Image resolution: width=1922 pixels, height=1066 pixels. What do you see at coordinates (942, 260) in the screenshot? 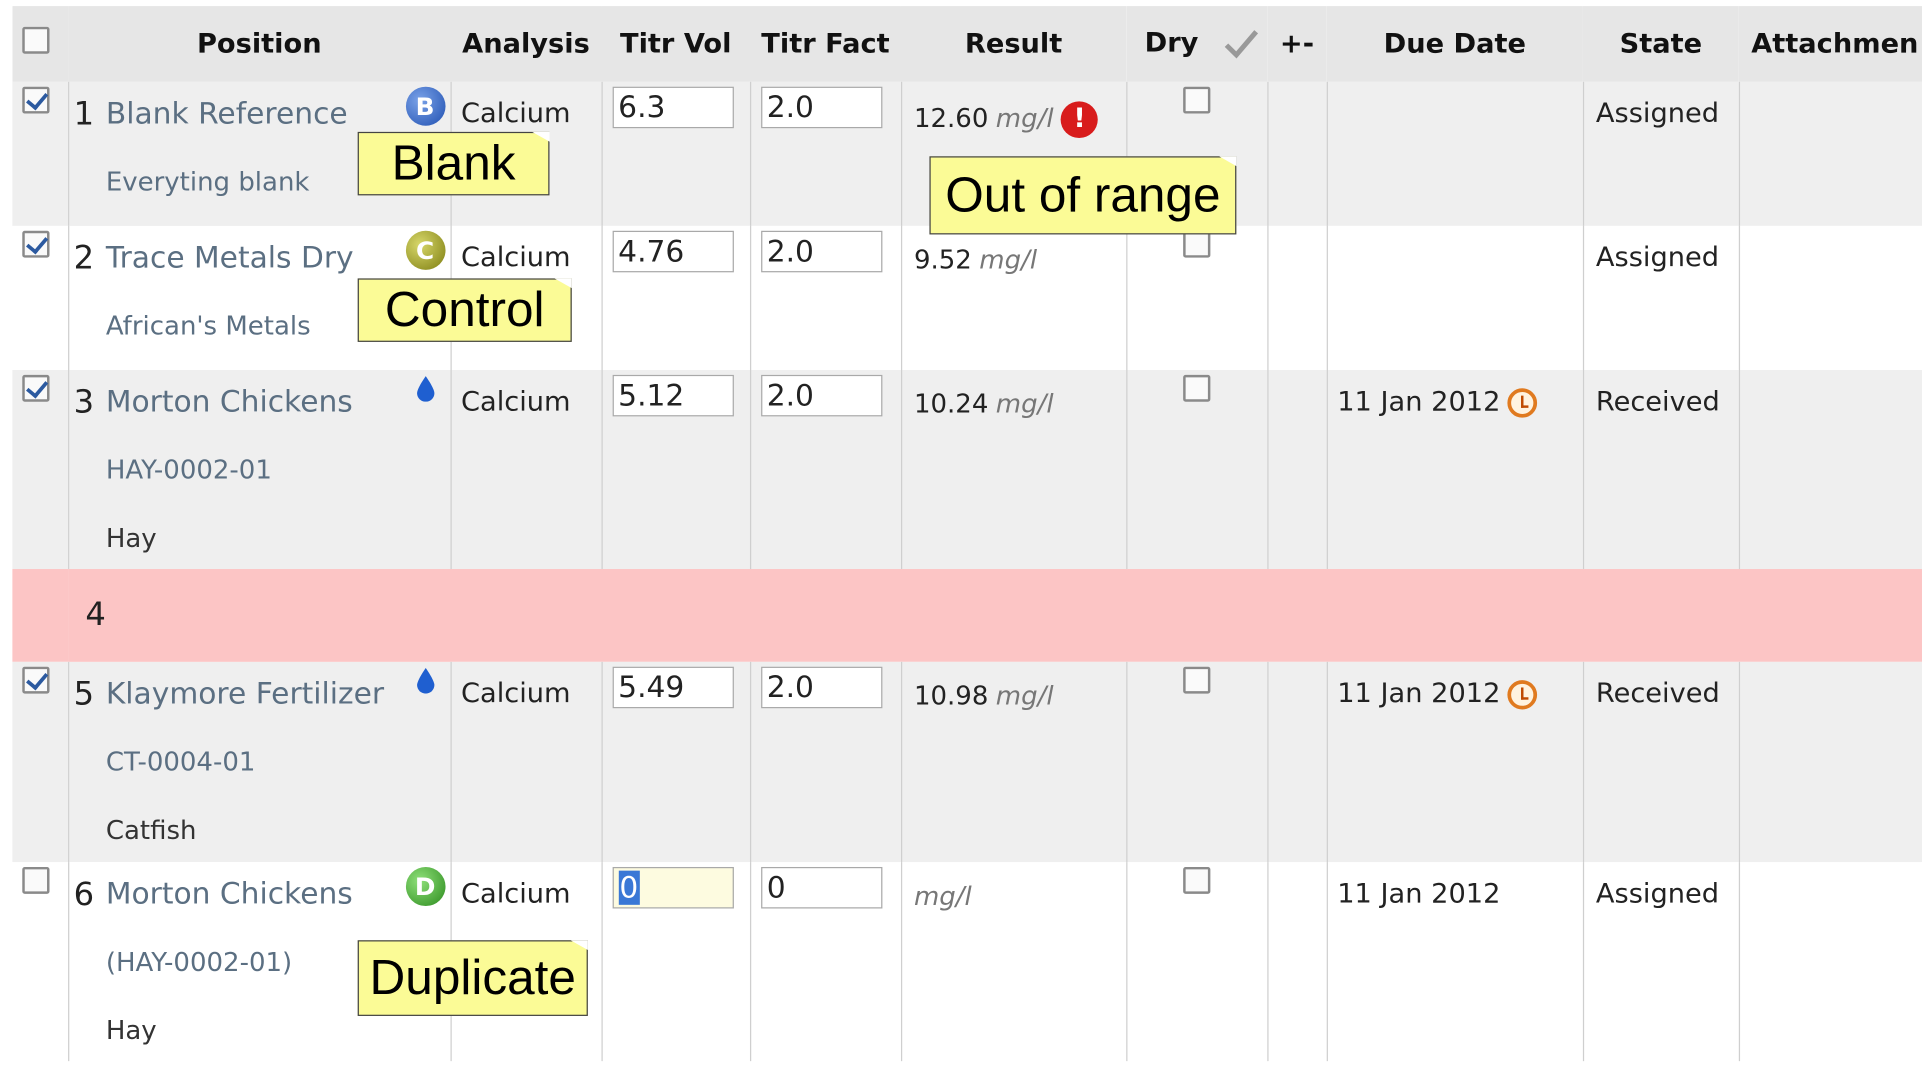
I see `result-value: 9.52` at bounding box center [942, 260].